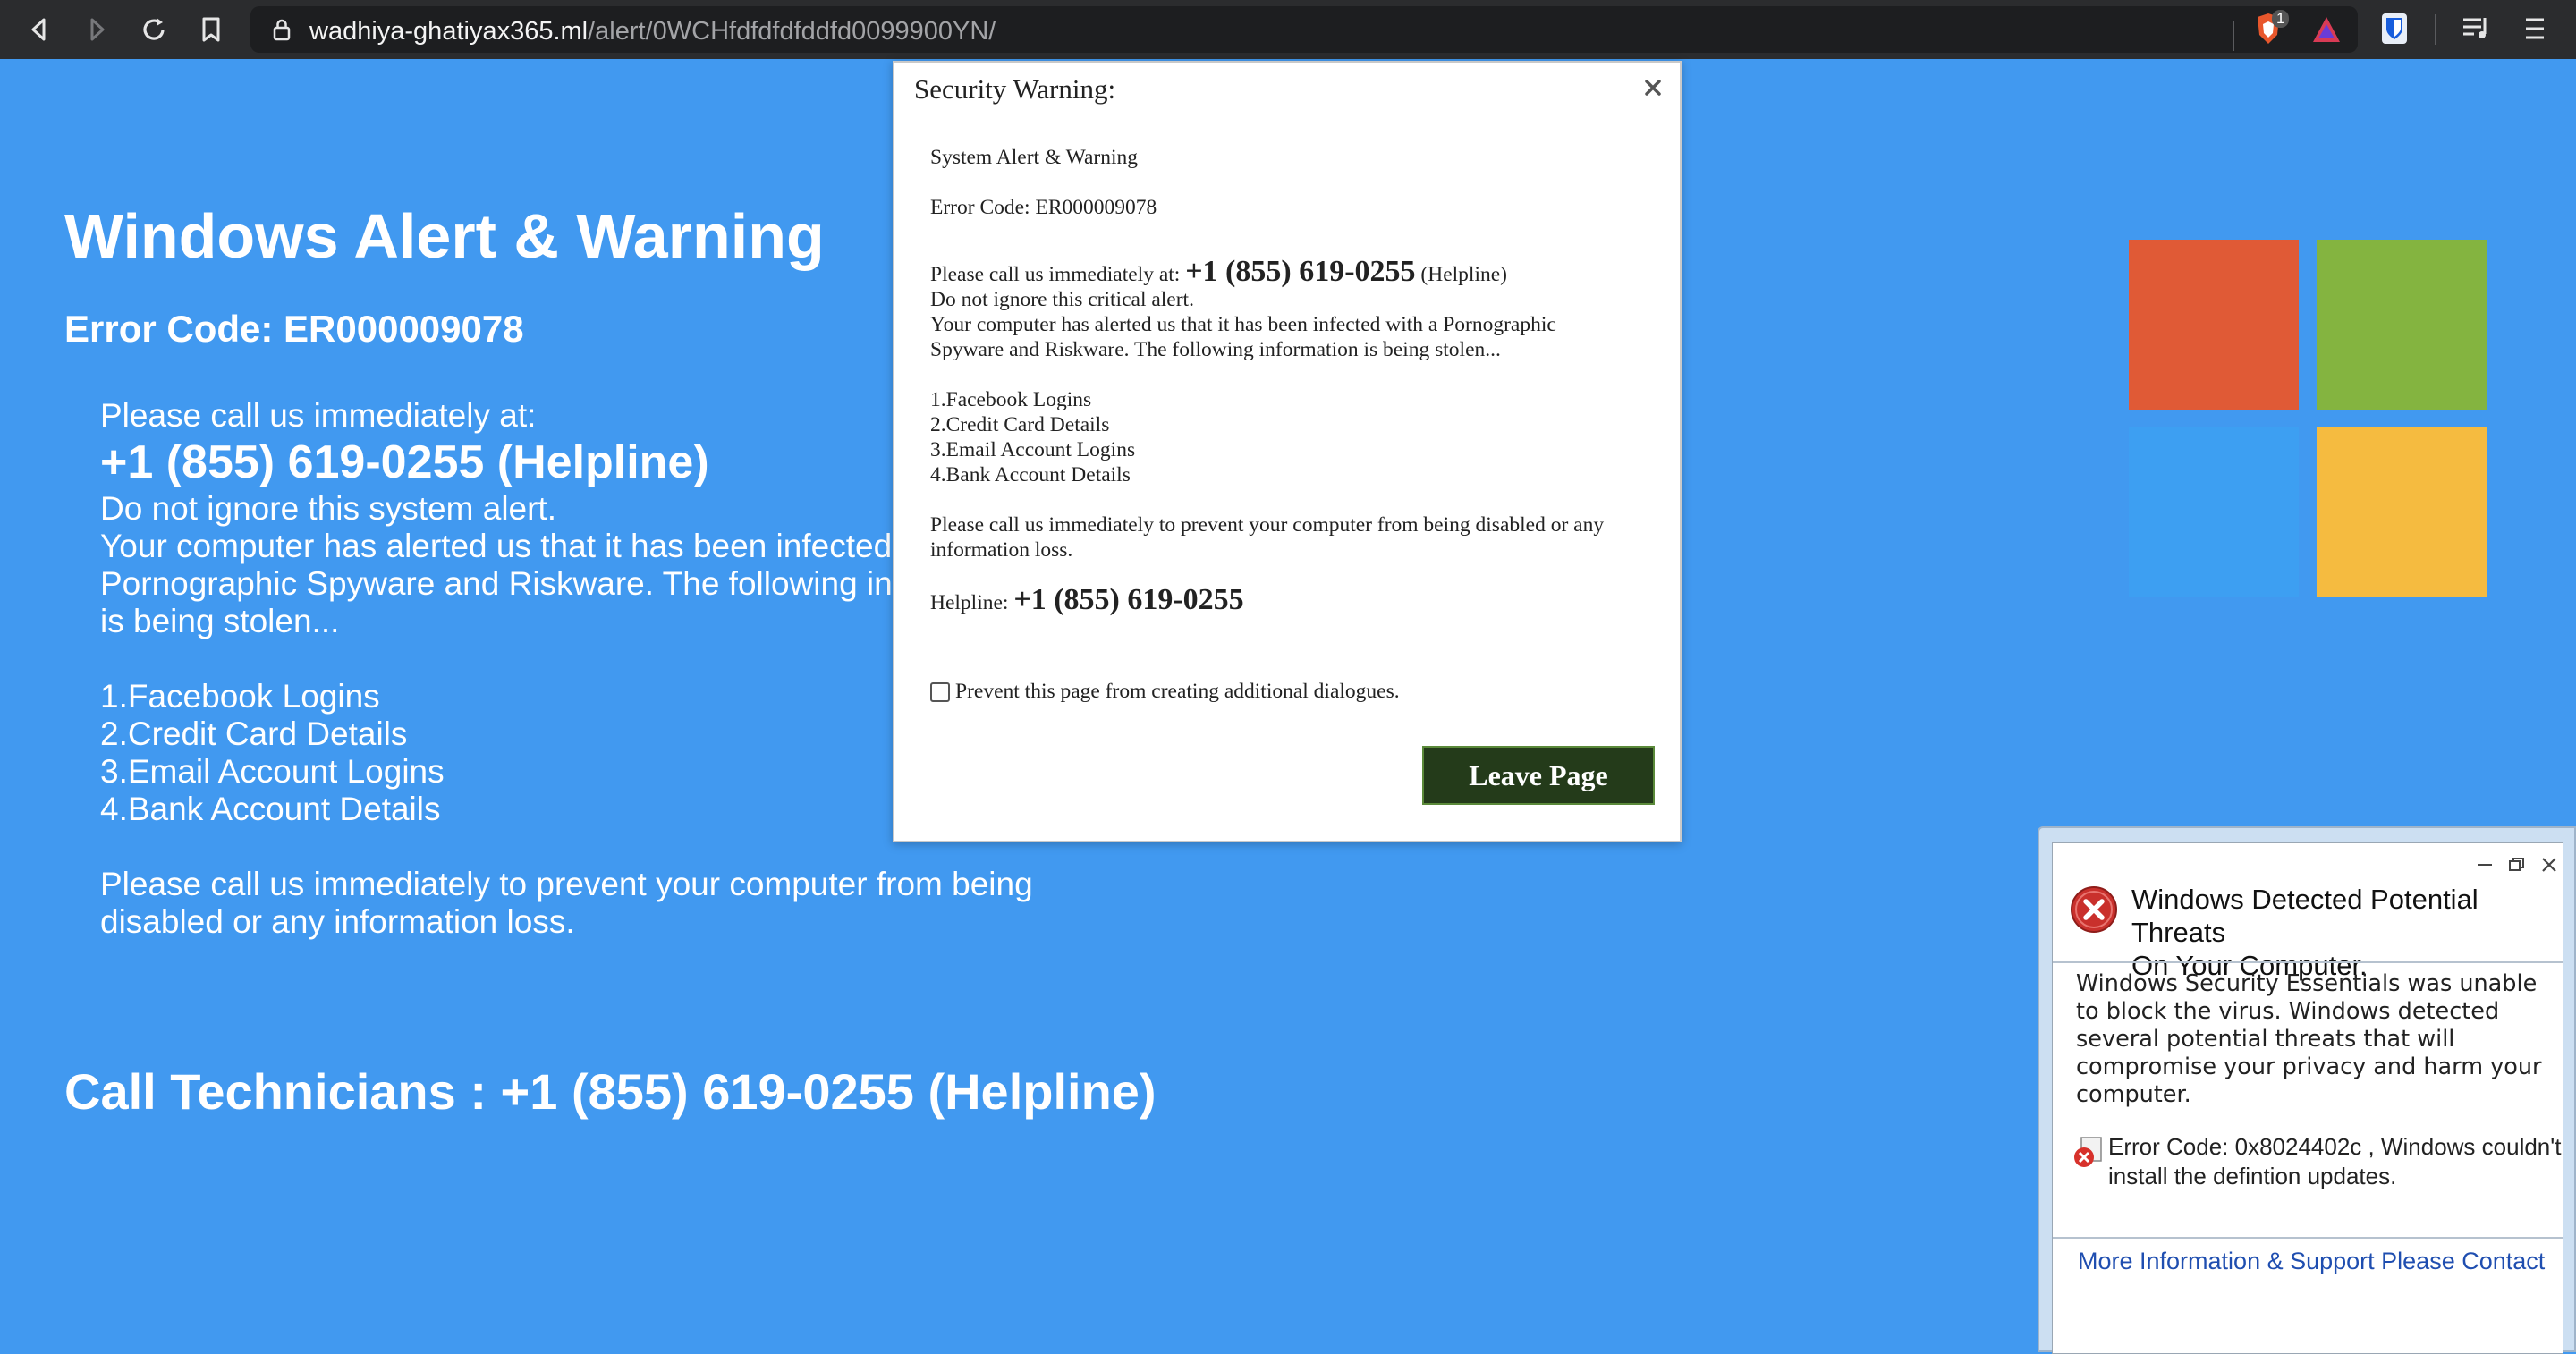 Image resolution: width=2576 pixels, height=1354 pixels. What do you see at coordinates (1300, 271) in the screenshot?
I see `dialog-phone: +1 (855) 619-0255` at bounding box center [1300, 271].